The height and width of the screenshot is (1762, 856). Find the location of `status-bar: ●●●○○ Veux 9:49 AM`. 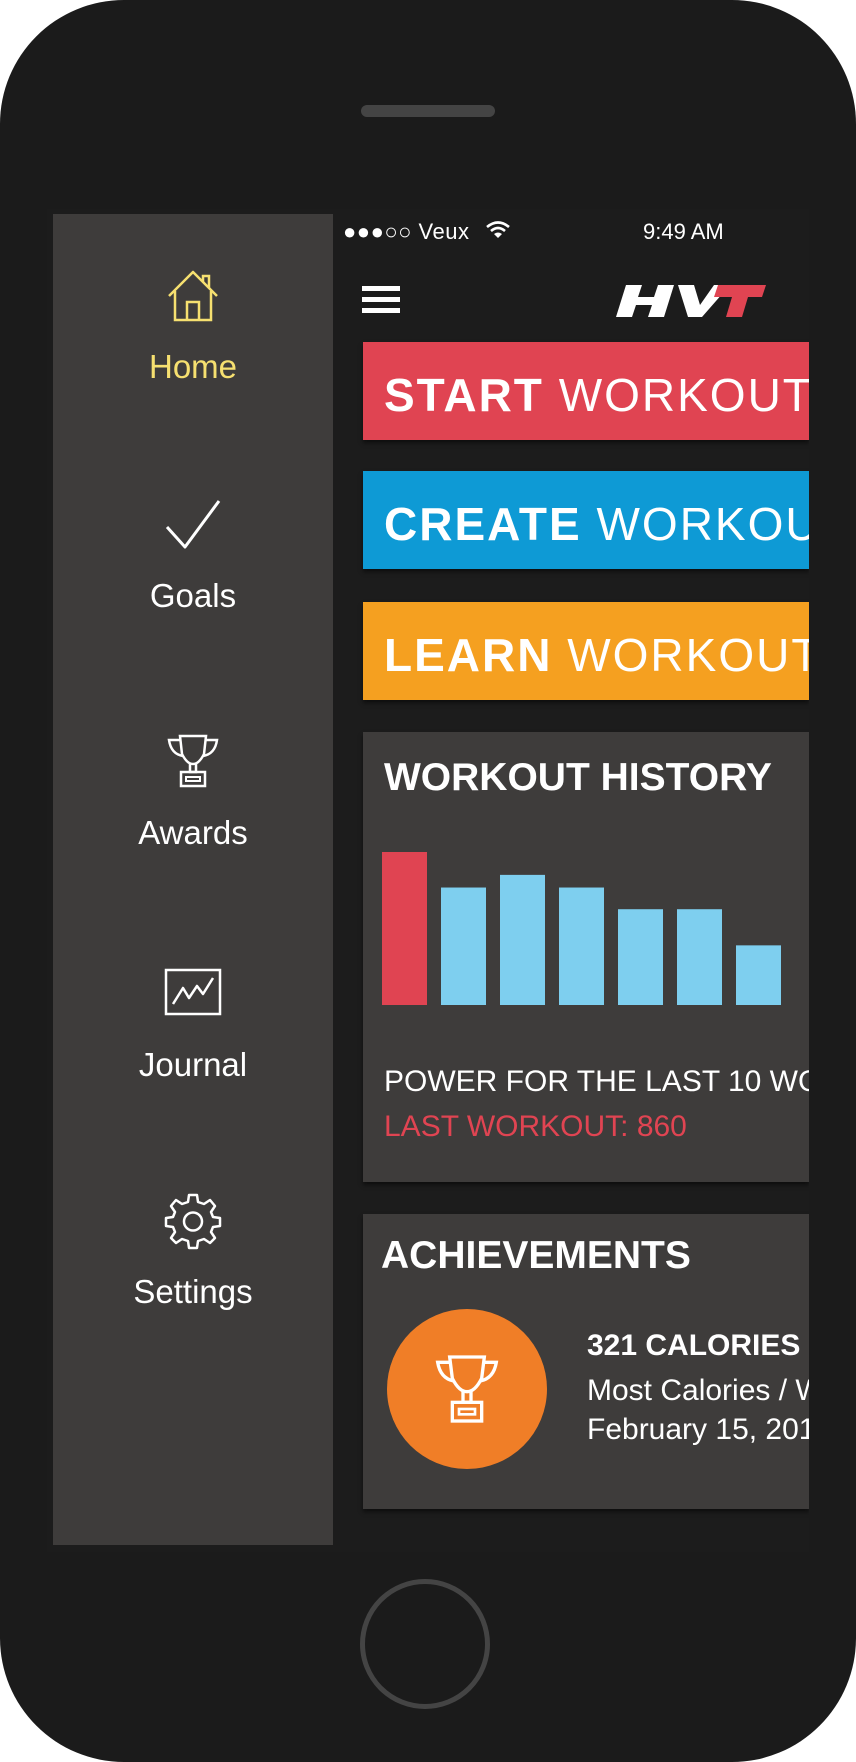

status-bar: ●●●○○ Veux 9:49 AM is located at coordinates (571, 237).